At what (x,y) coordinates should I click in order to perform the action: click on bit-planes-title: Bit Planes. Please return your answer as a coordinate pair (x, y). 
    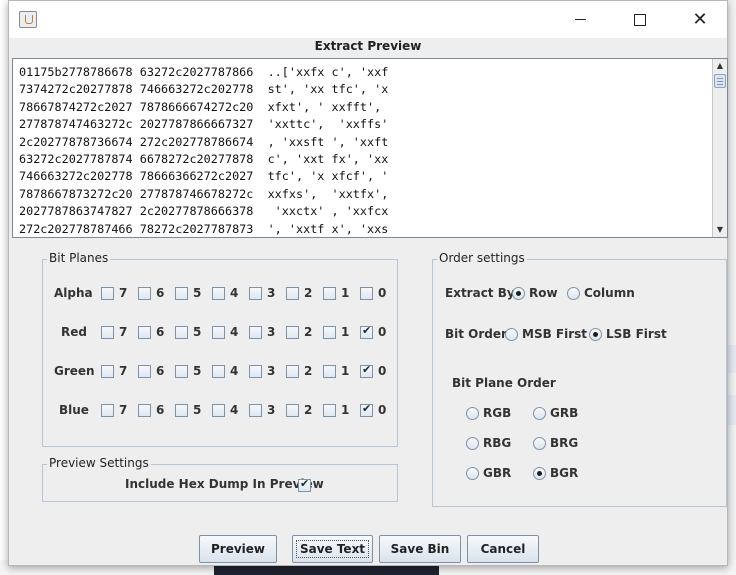
    Looking at the image, I should click on (79, 258).